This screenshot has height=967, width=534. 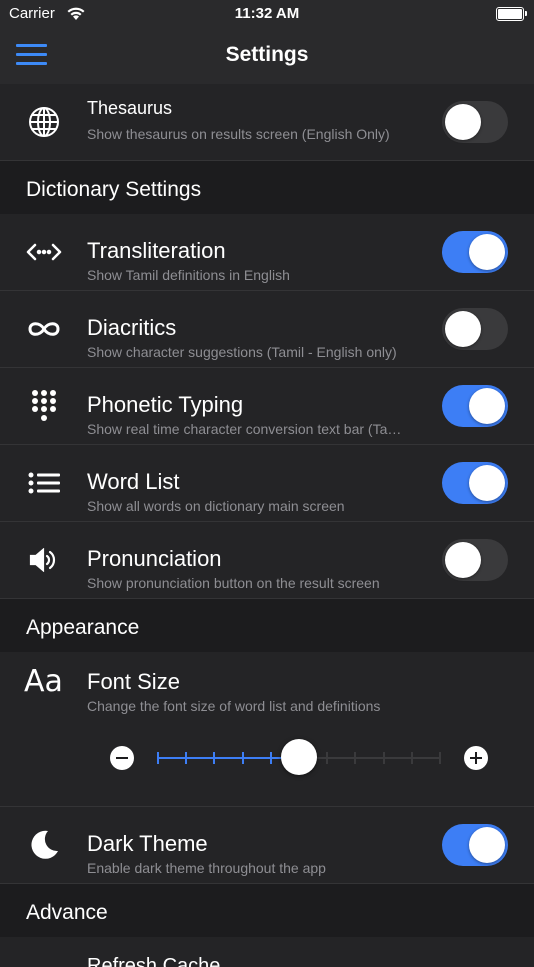 I want to click on list-icon, so click(x=44, y=483).